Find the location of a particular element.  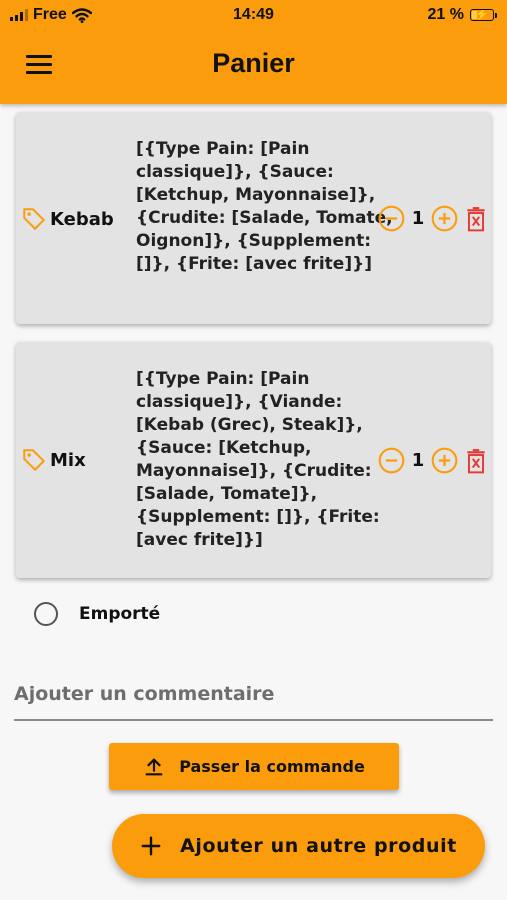

plus-icon is located at coordinates (151, 846).